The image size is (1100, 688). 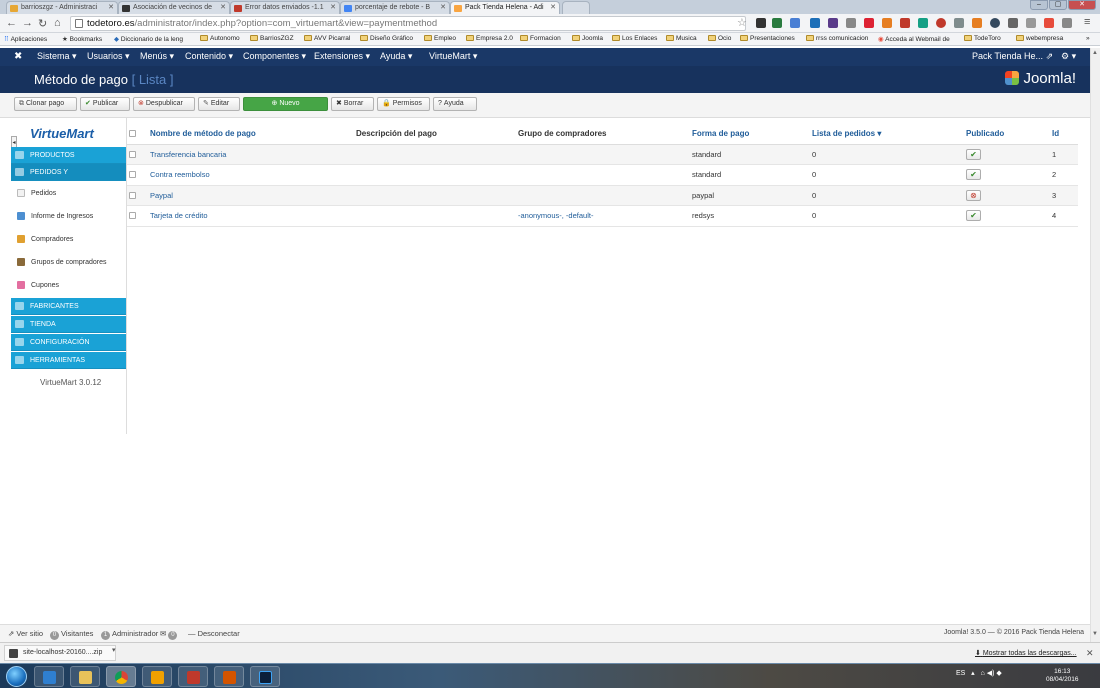 What do you see at coordinates (1068, 56) in the screenshot?
I see `user-settings-menu: ⚙ ▾` at bounding box center [1068, 56].